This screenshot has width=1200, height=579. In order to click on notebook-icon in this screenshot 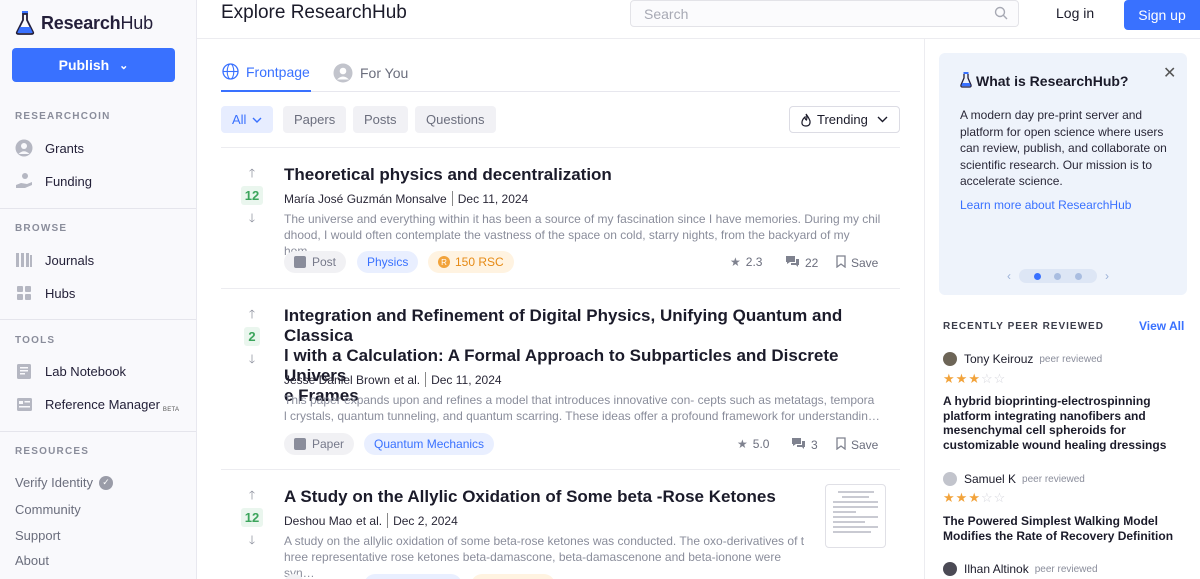, I will do `click(24, 371)`.